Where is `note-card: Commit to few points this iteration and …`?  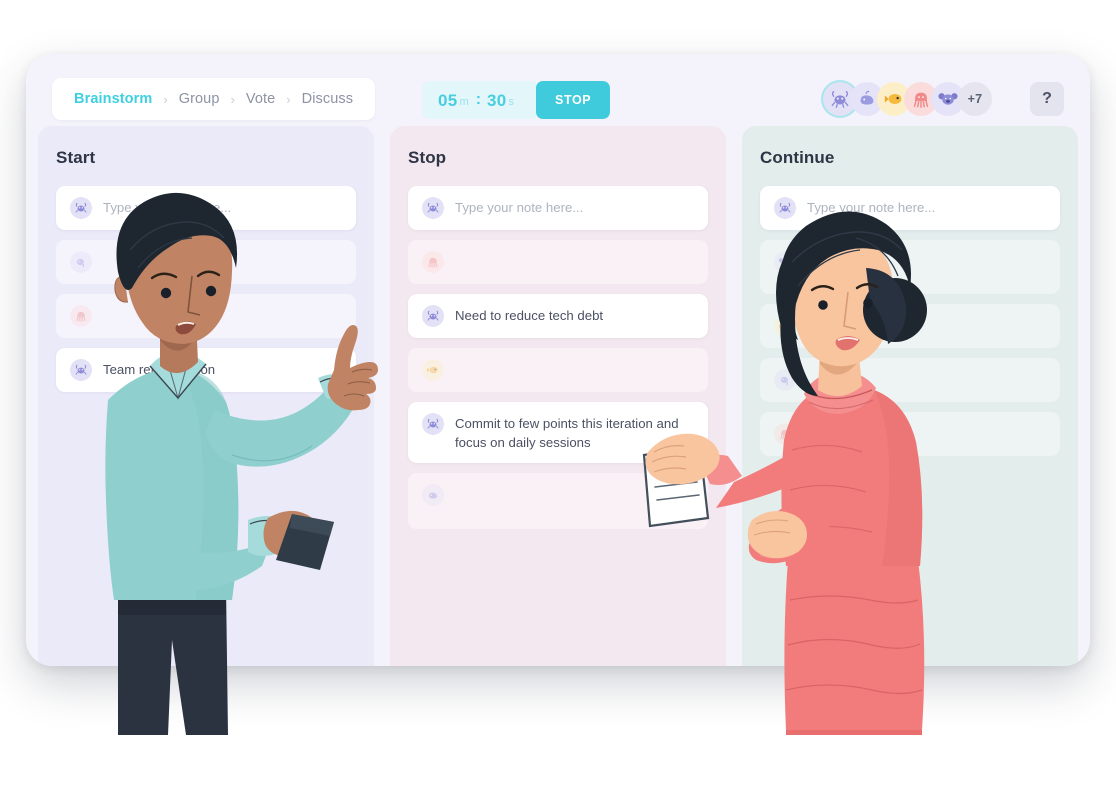 note-card: Commit to few points this iteration and … is located at coordinates (558, 433).